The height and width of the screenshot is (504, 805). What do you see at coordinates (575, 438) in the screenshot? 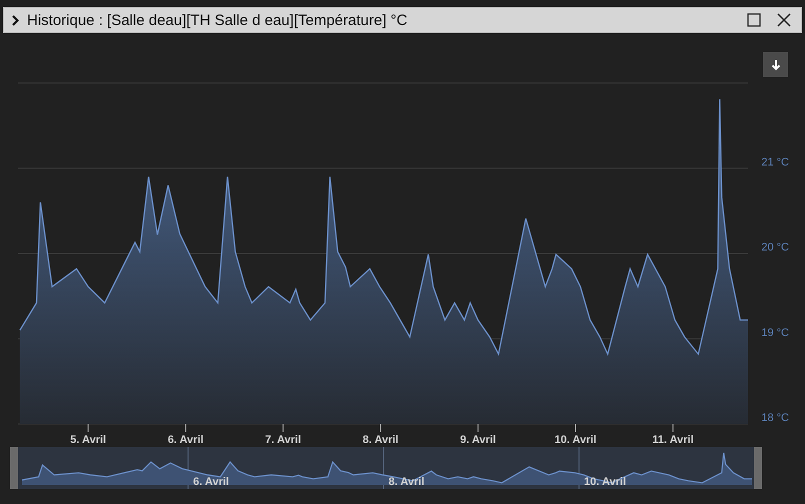
I see `axis-label: 10. Avril` at bounding box center [575, 438].